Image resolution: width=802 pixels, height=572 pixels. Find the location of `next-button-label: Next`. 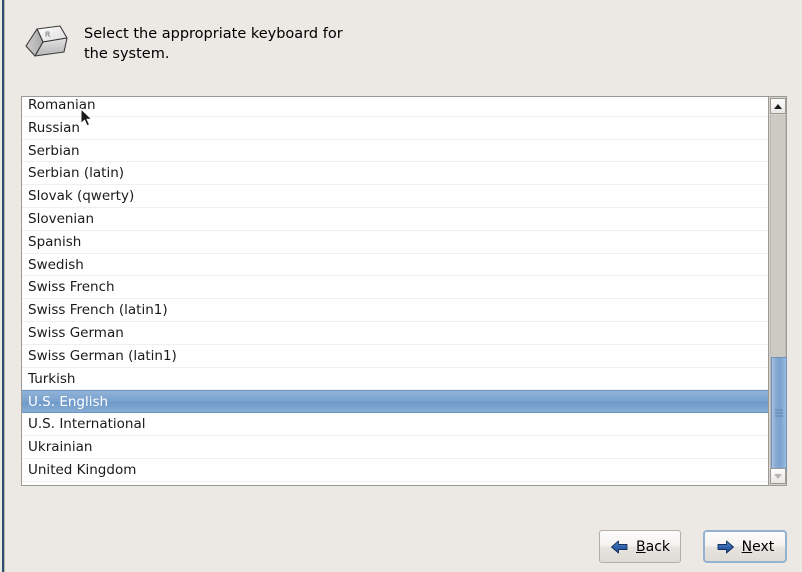

next-button-label: Next is located at coordinates (758, 547).